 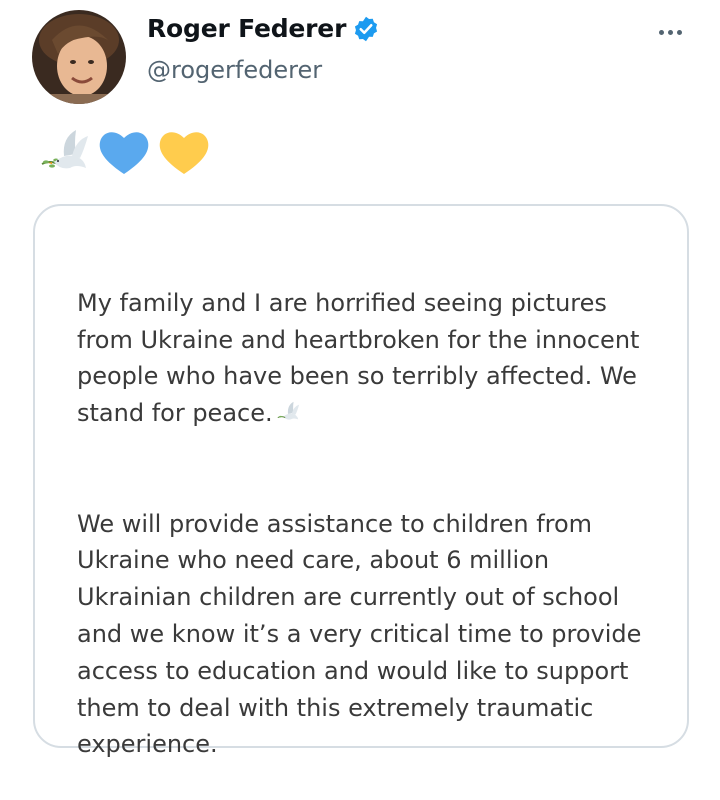 What do you see at coordinates (246, 28) in the screenshot?
I see `author-display-name: Roger Federer` at bounding box center [246, 28].